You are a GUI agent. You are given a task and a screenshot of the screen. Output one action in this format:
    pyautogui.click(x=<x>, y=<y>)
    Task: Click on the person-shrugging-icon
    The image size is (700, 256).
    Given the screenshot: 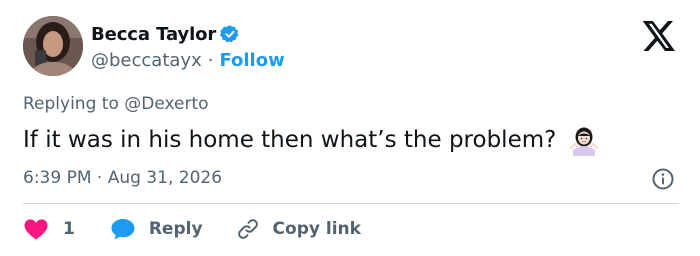 What is the action you would take?
    pyautogui.click(x=584, y=140)
    